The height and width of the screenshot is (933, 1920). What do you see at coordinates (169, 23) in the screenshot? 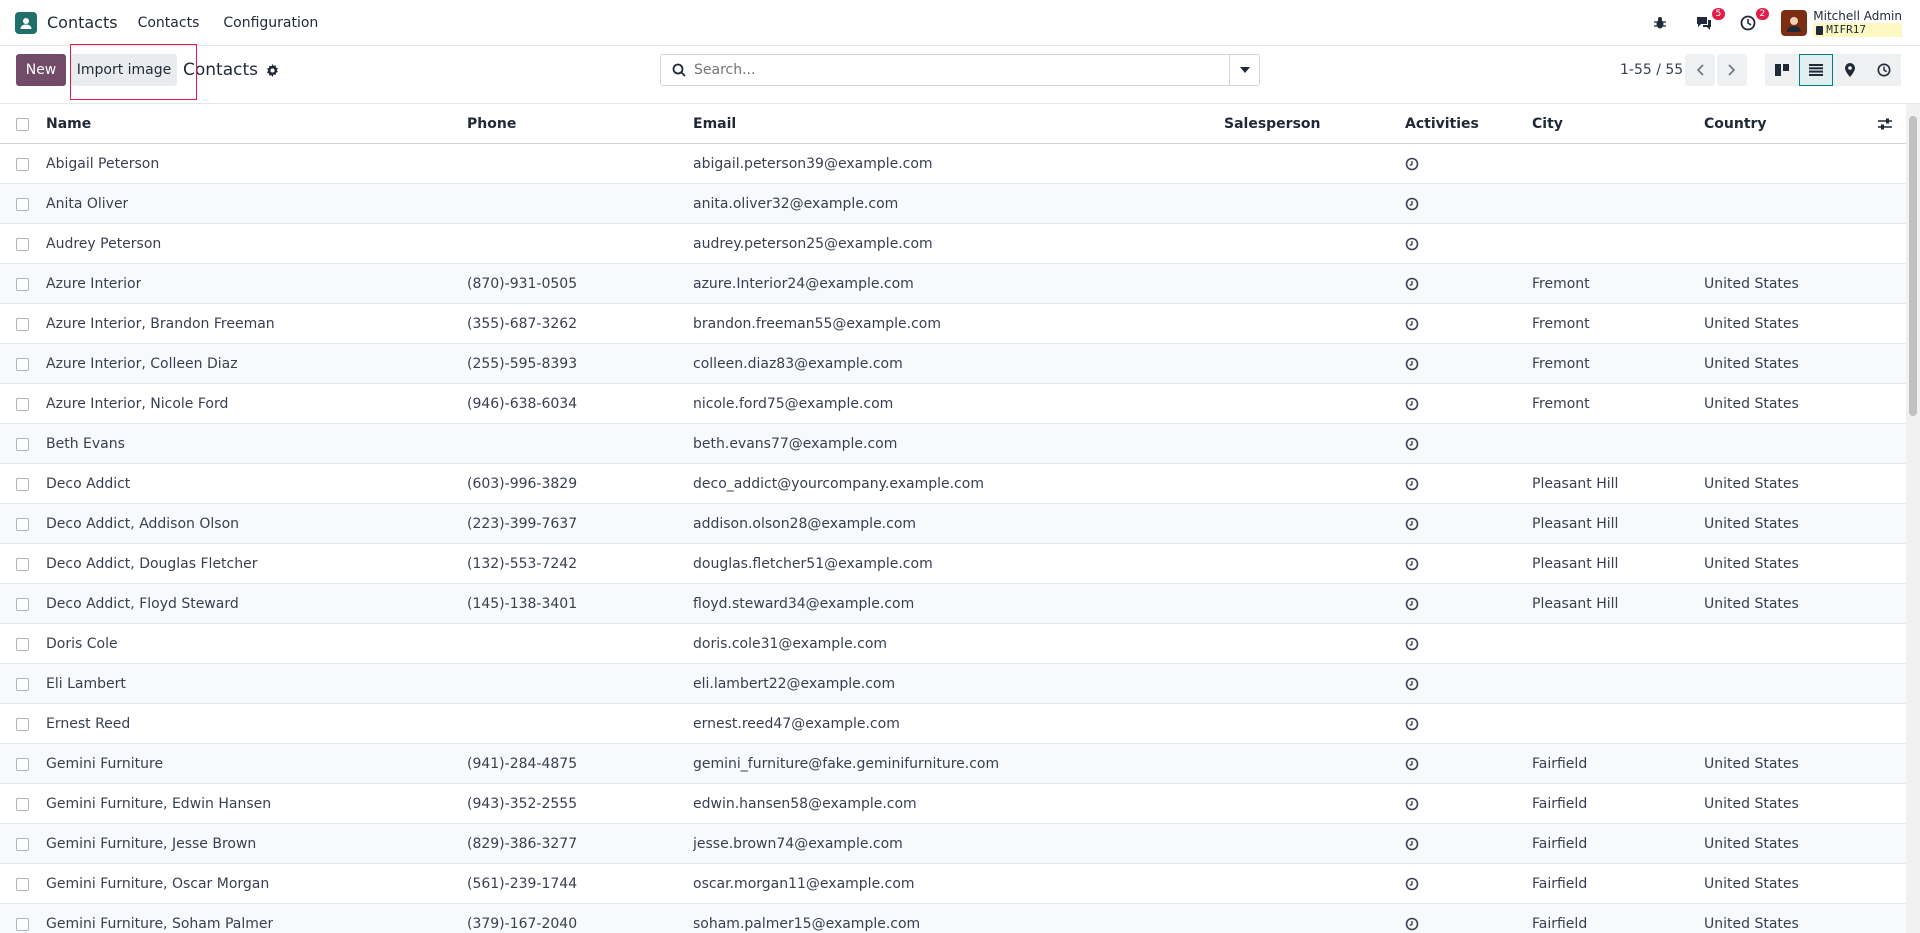
I see `menu-item-contacts: Contacts` at bounding box center [169, 23].